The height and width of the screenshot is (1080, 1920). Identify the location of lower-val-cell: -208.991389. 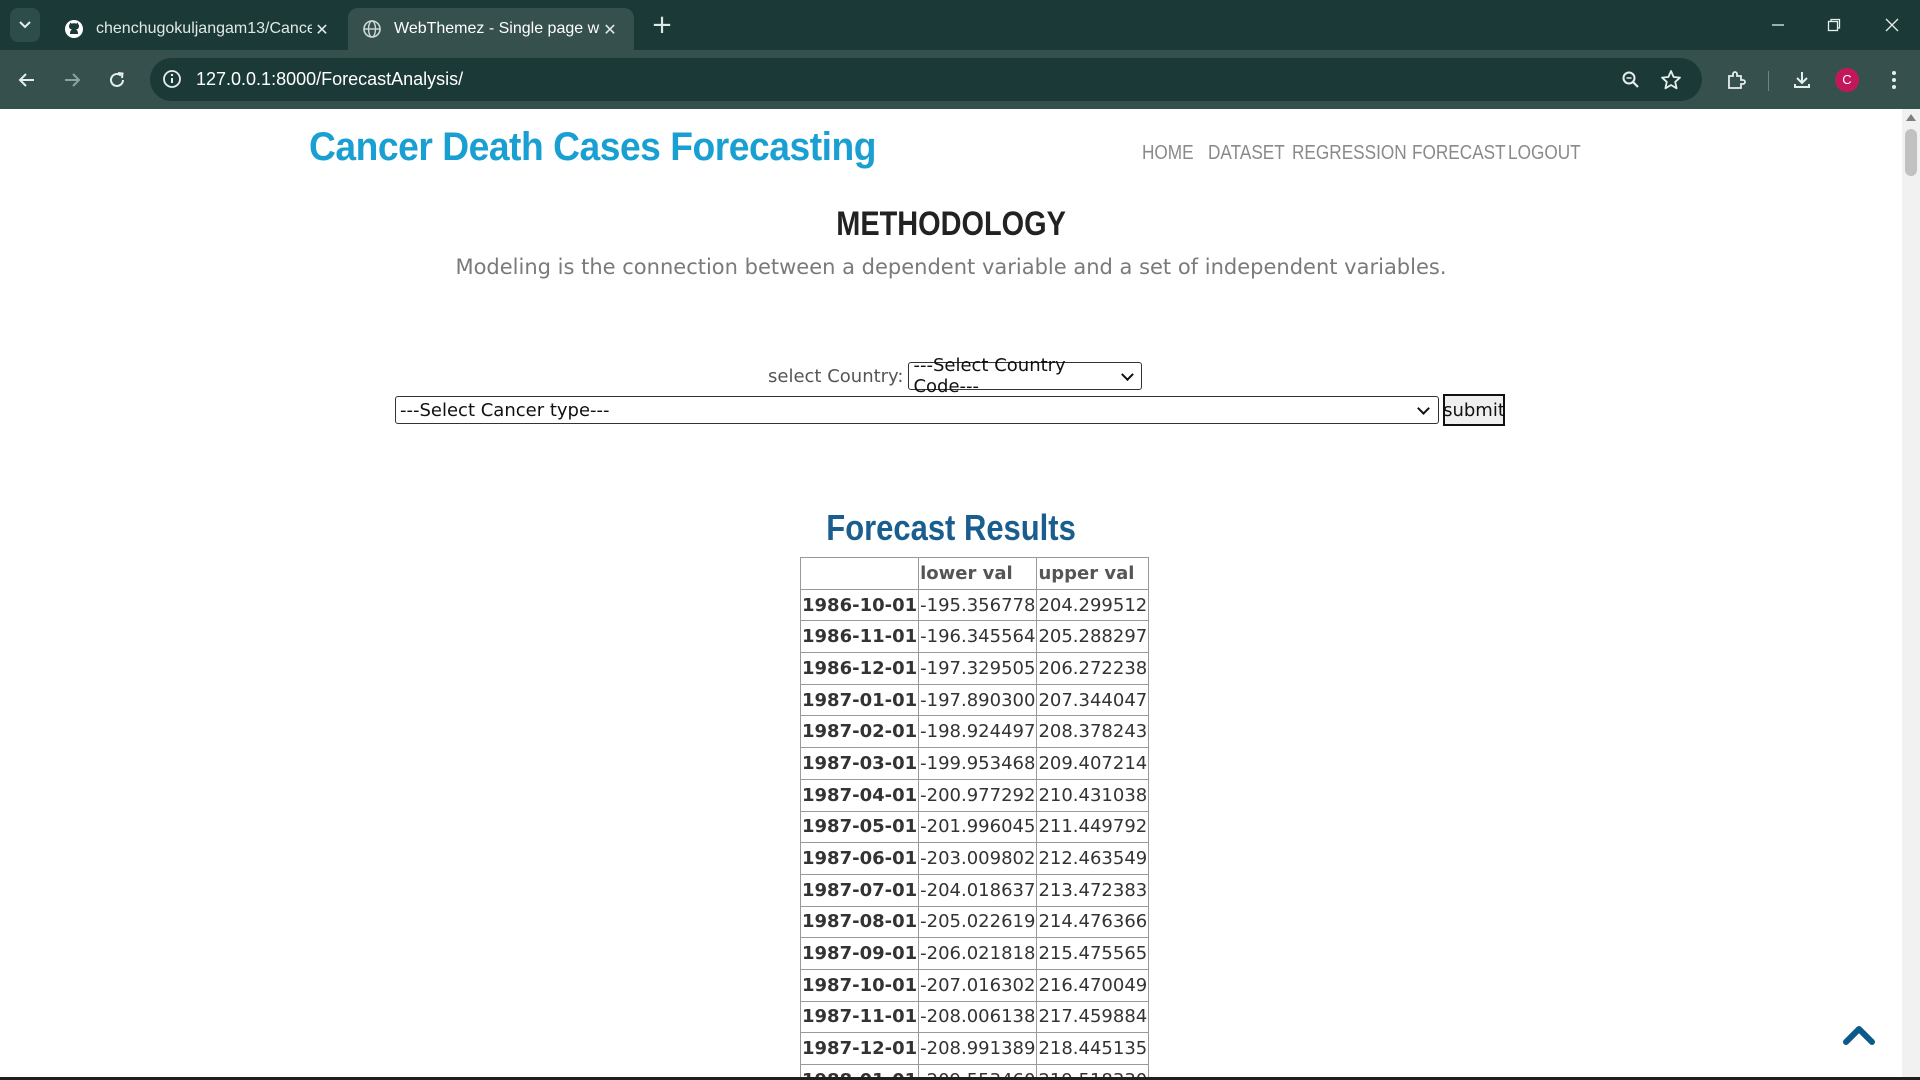
(978, 1048).